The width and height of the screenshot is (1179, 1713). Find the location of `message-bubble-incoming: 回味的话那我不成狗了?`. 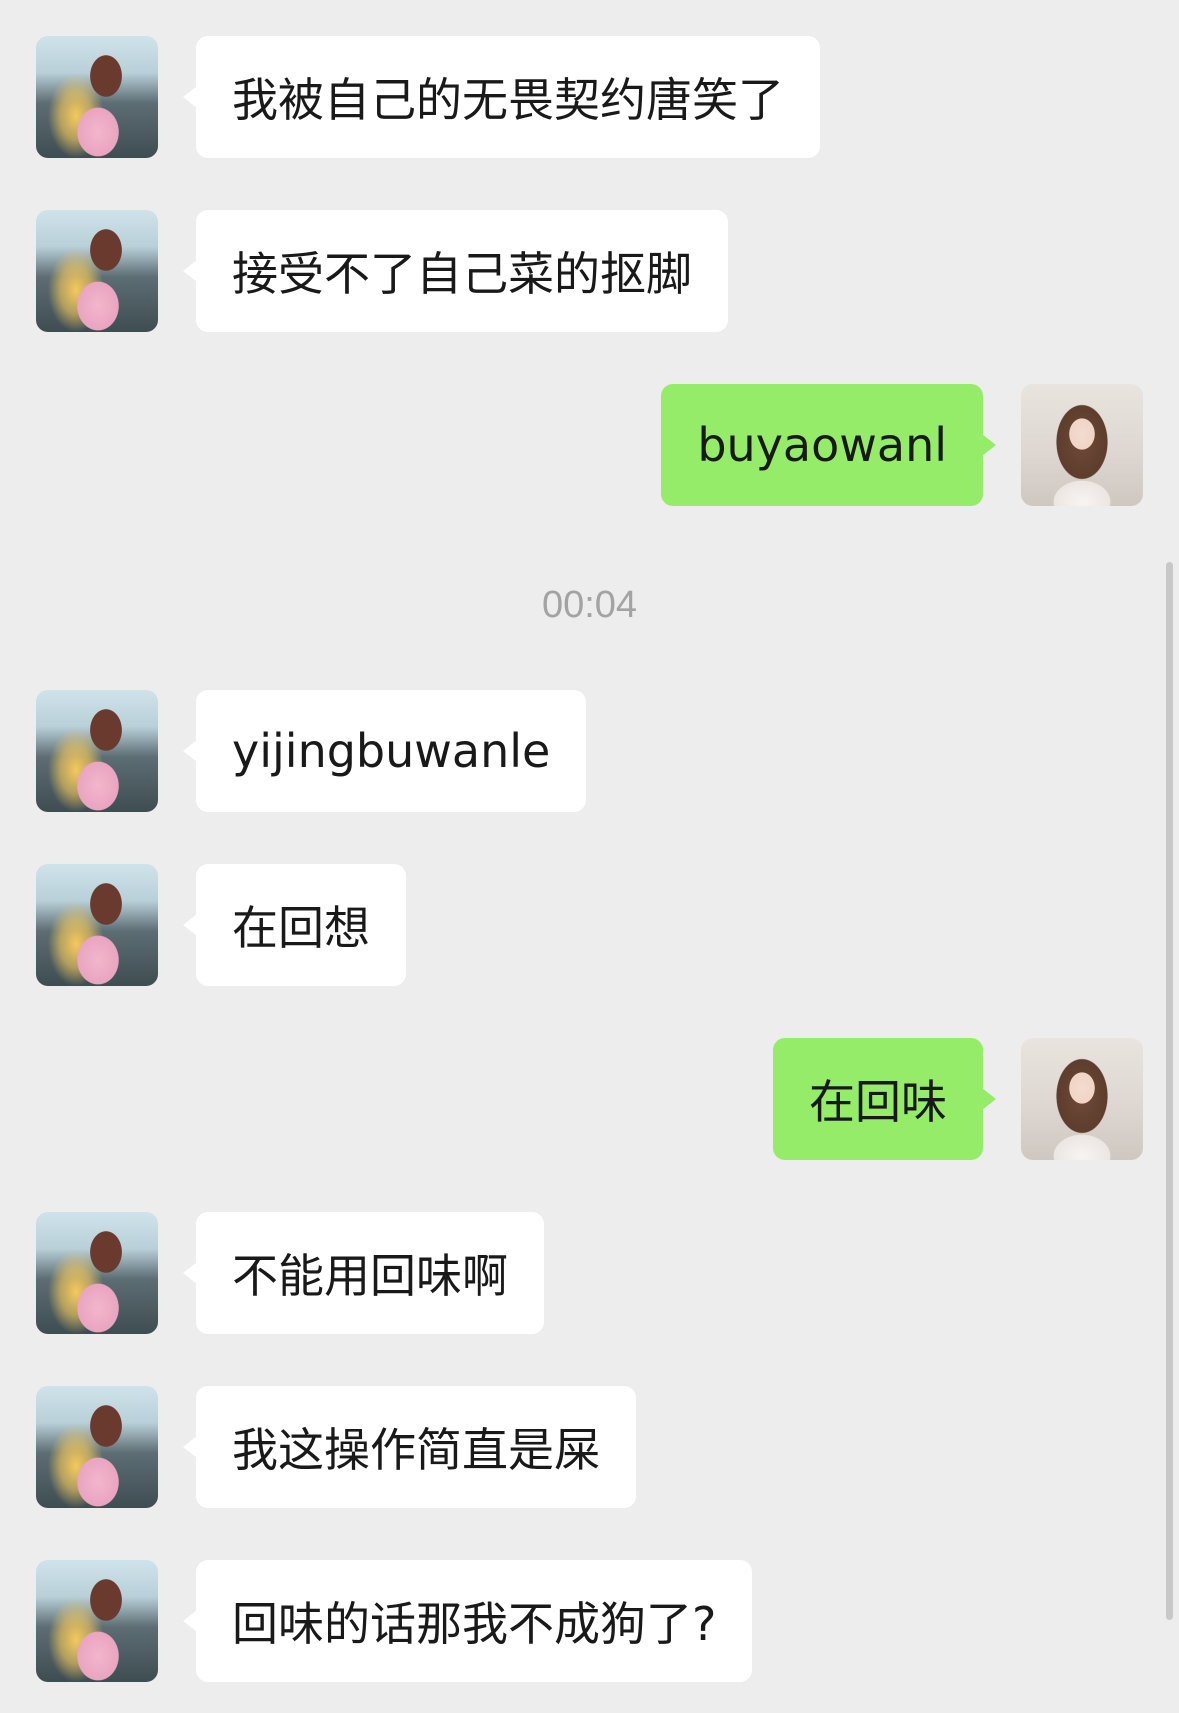

message-bubble-incoming: 回味的话那我不成狗了? is located at coordinates (467, 1621).